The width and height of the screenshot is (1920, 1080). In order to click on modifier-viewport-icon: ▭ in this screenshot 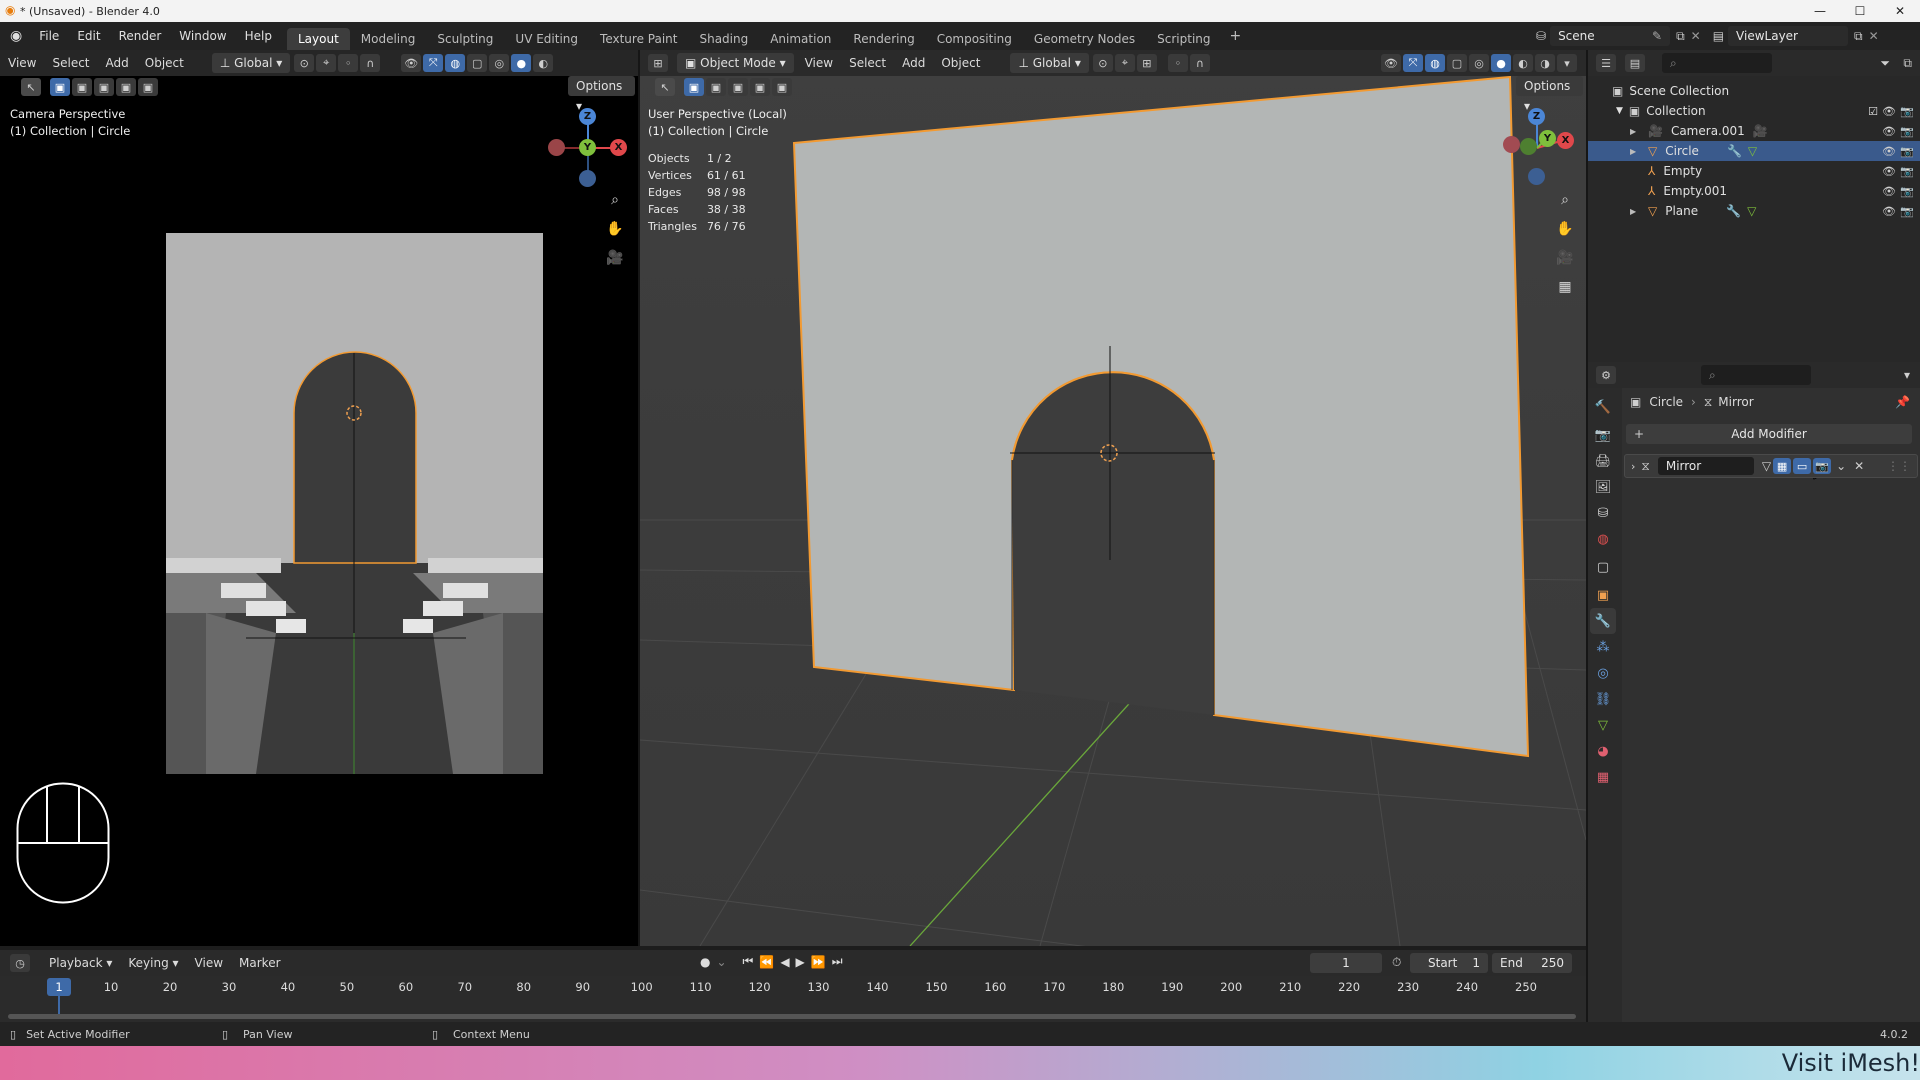, I will do `click(1802, 466)`.